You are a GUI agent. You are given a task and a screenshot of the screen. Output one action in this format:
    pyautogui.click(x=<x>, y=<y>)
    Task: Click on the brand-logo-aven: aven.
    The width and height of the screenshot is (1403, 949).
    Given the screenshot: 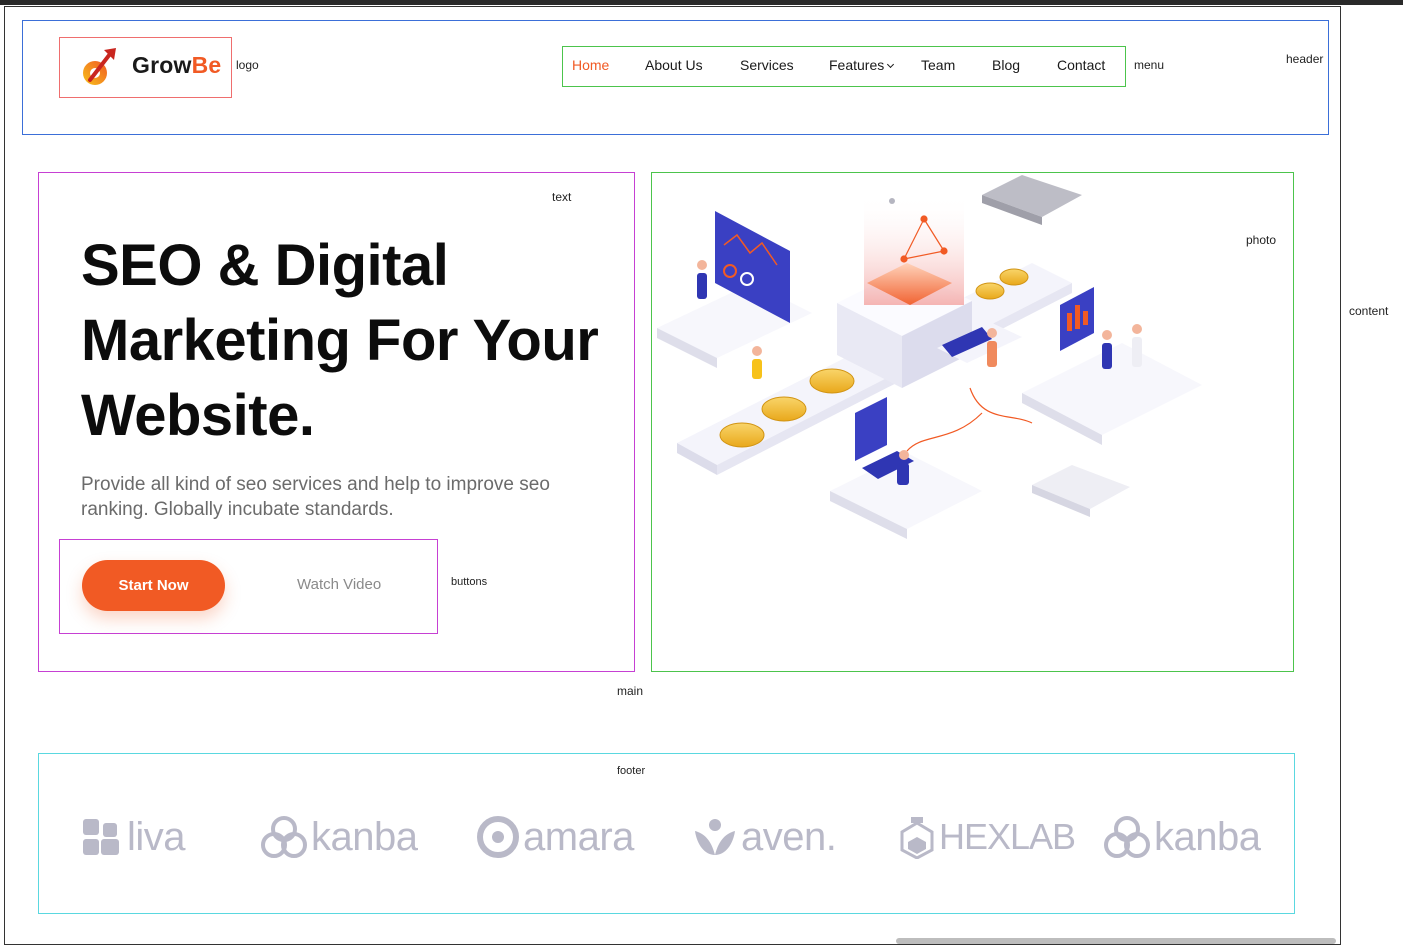 What is the action you would take?
    pyautogui.click(x=765, y=837)
    